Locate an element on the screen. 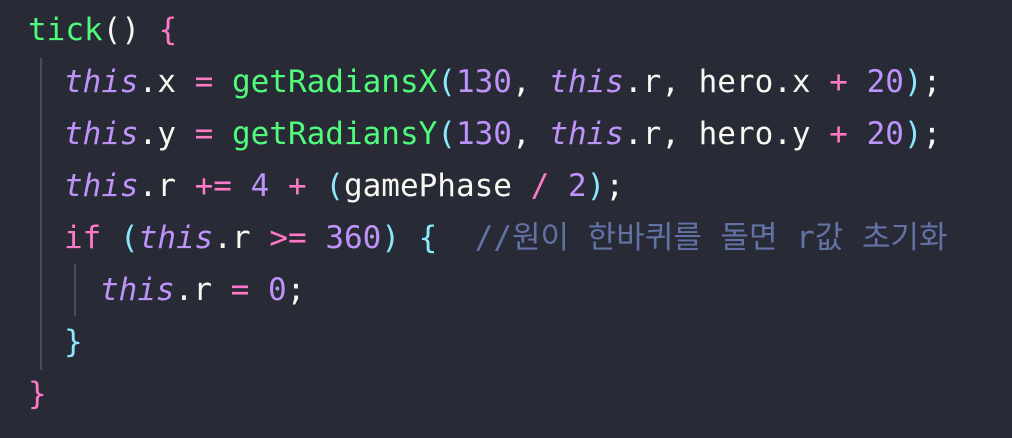  argument: hero.y is located at coordinates (754, 134).